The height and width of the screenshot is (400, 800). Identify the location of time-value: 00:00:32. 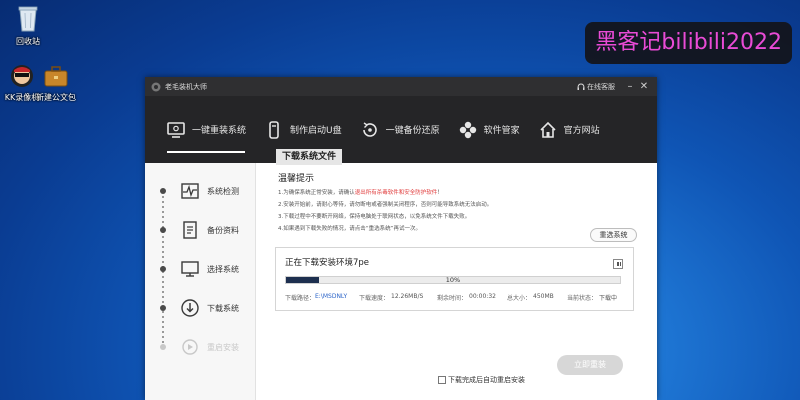
(482, 296).